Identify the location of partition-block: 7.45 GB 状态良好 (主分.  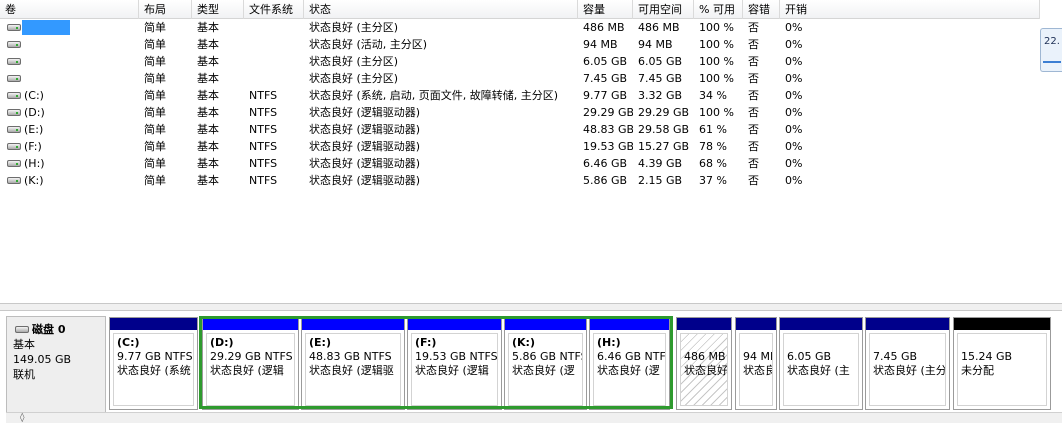
(907, 363).